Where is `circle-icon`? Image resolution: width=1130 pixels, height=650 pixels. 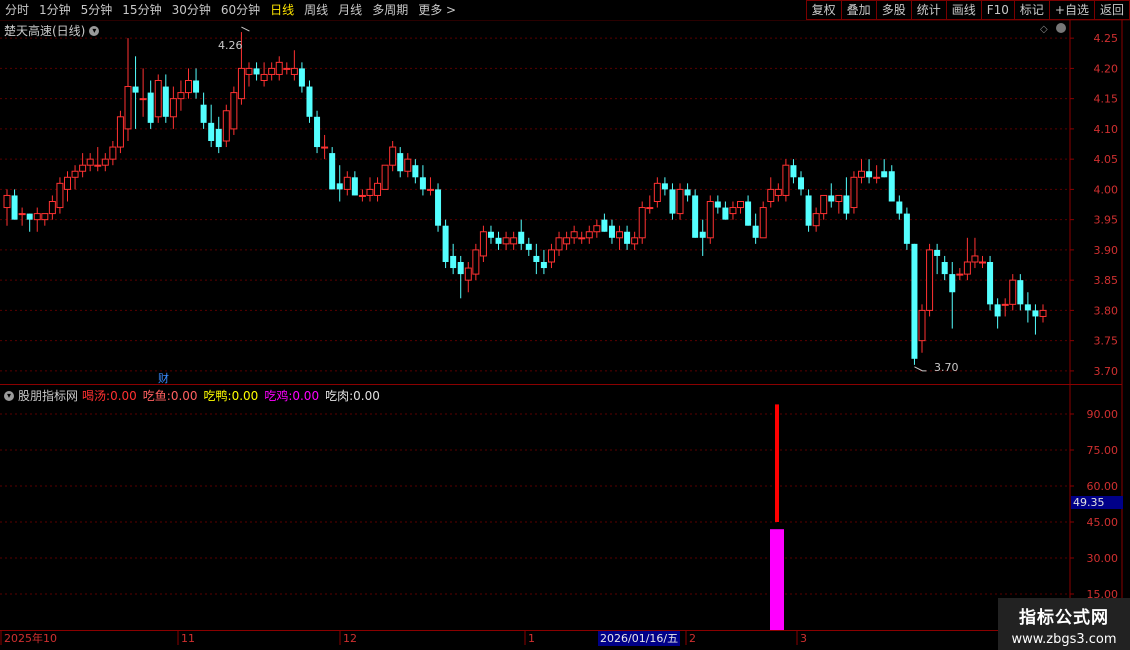
circle-icon is located at coordinates (1061, 28).